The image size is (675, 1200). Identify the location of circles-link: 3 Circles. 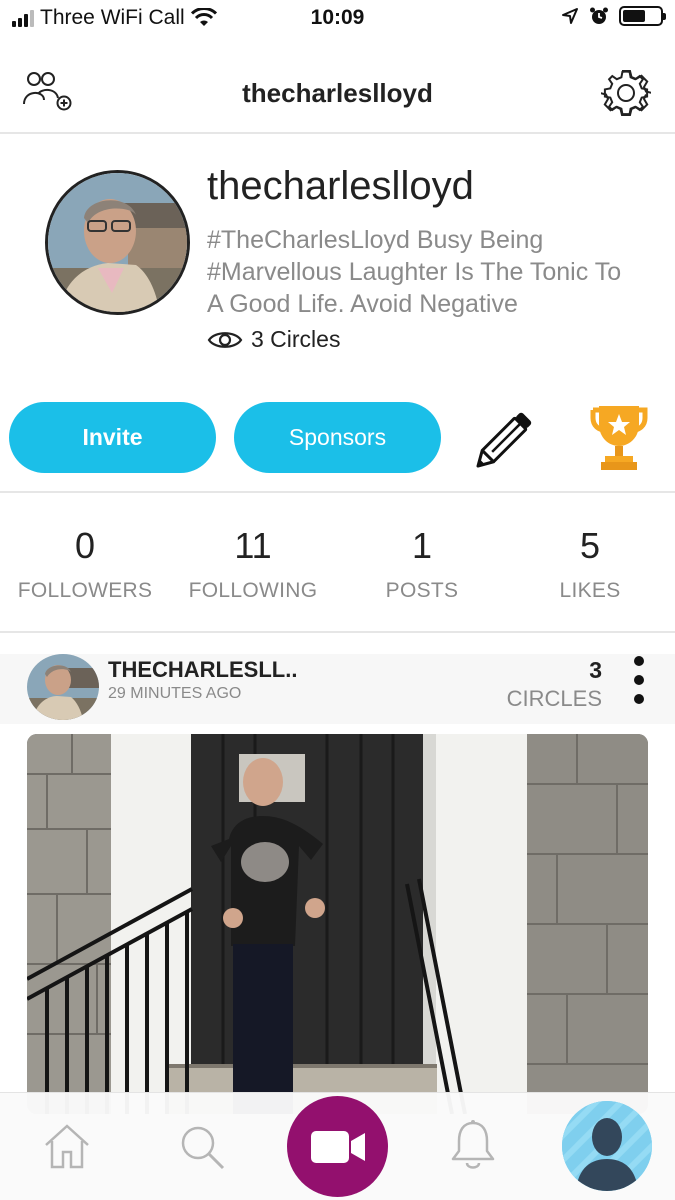
(273, 339).